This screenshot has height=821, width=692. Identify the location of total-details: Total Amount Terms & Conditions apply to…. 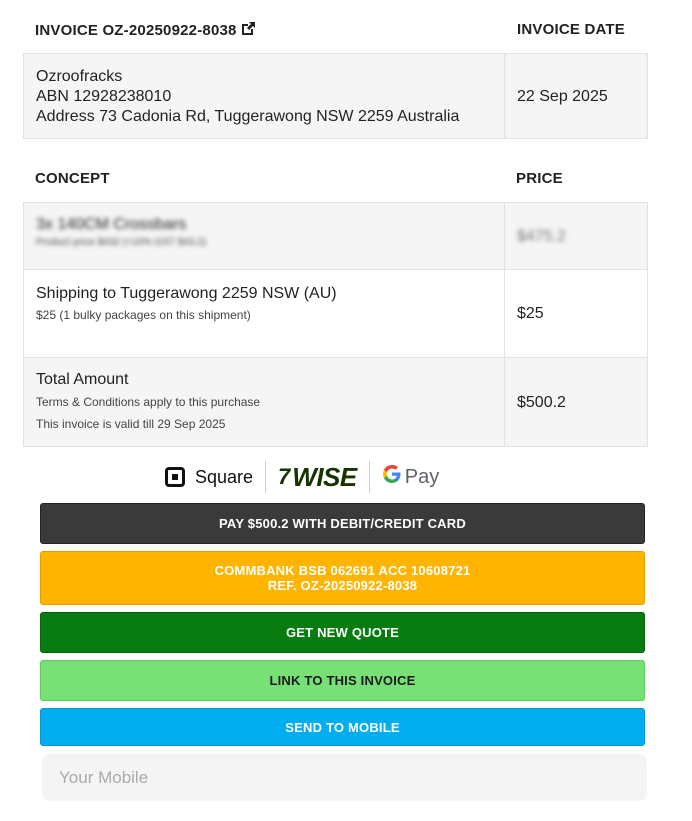
(148, 401).